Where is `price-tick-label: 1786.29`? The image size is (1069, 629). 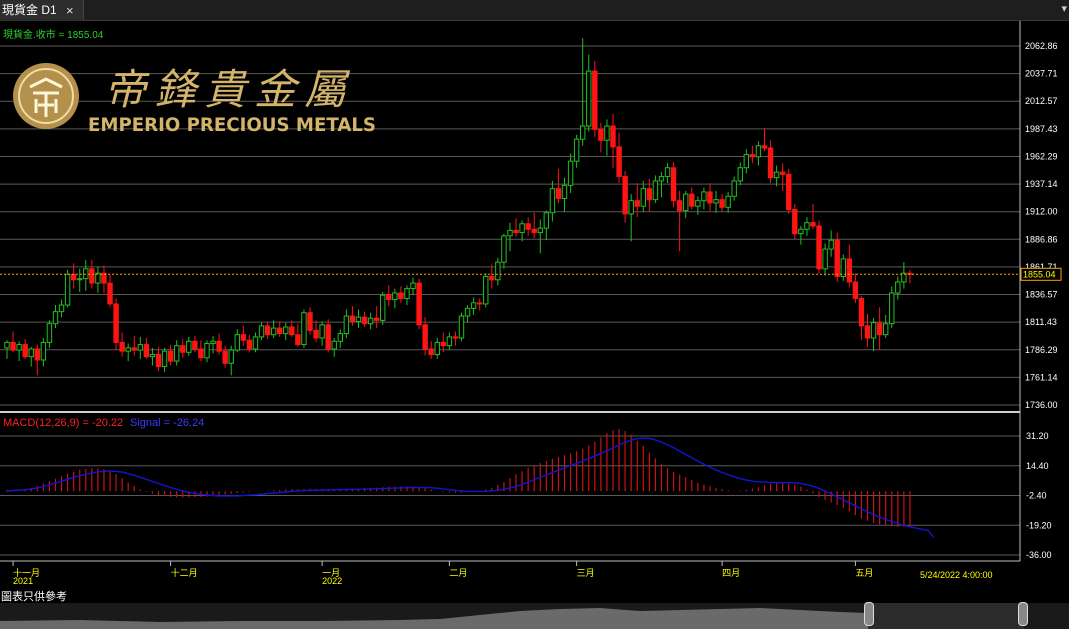
price-tick-label: 1786.29 is located at coordinates (1041, 350).